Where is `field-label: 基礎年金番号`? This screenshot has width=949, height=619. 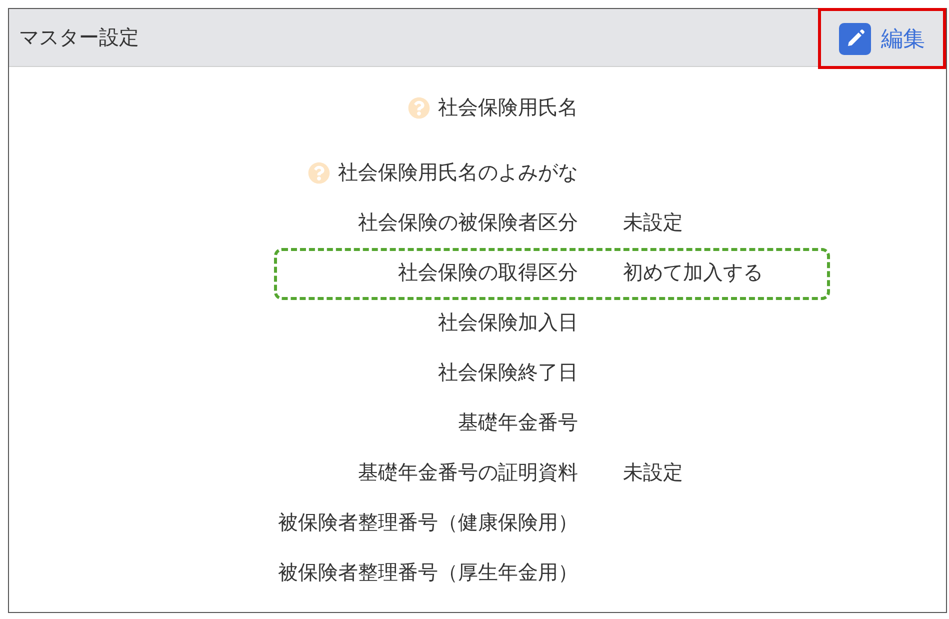
field-label: 基礎年金番号 is located at coordinates (518, 423).